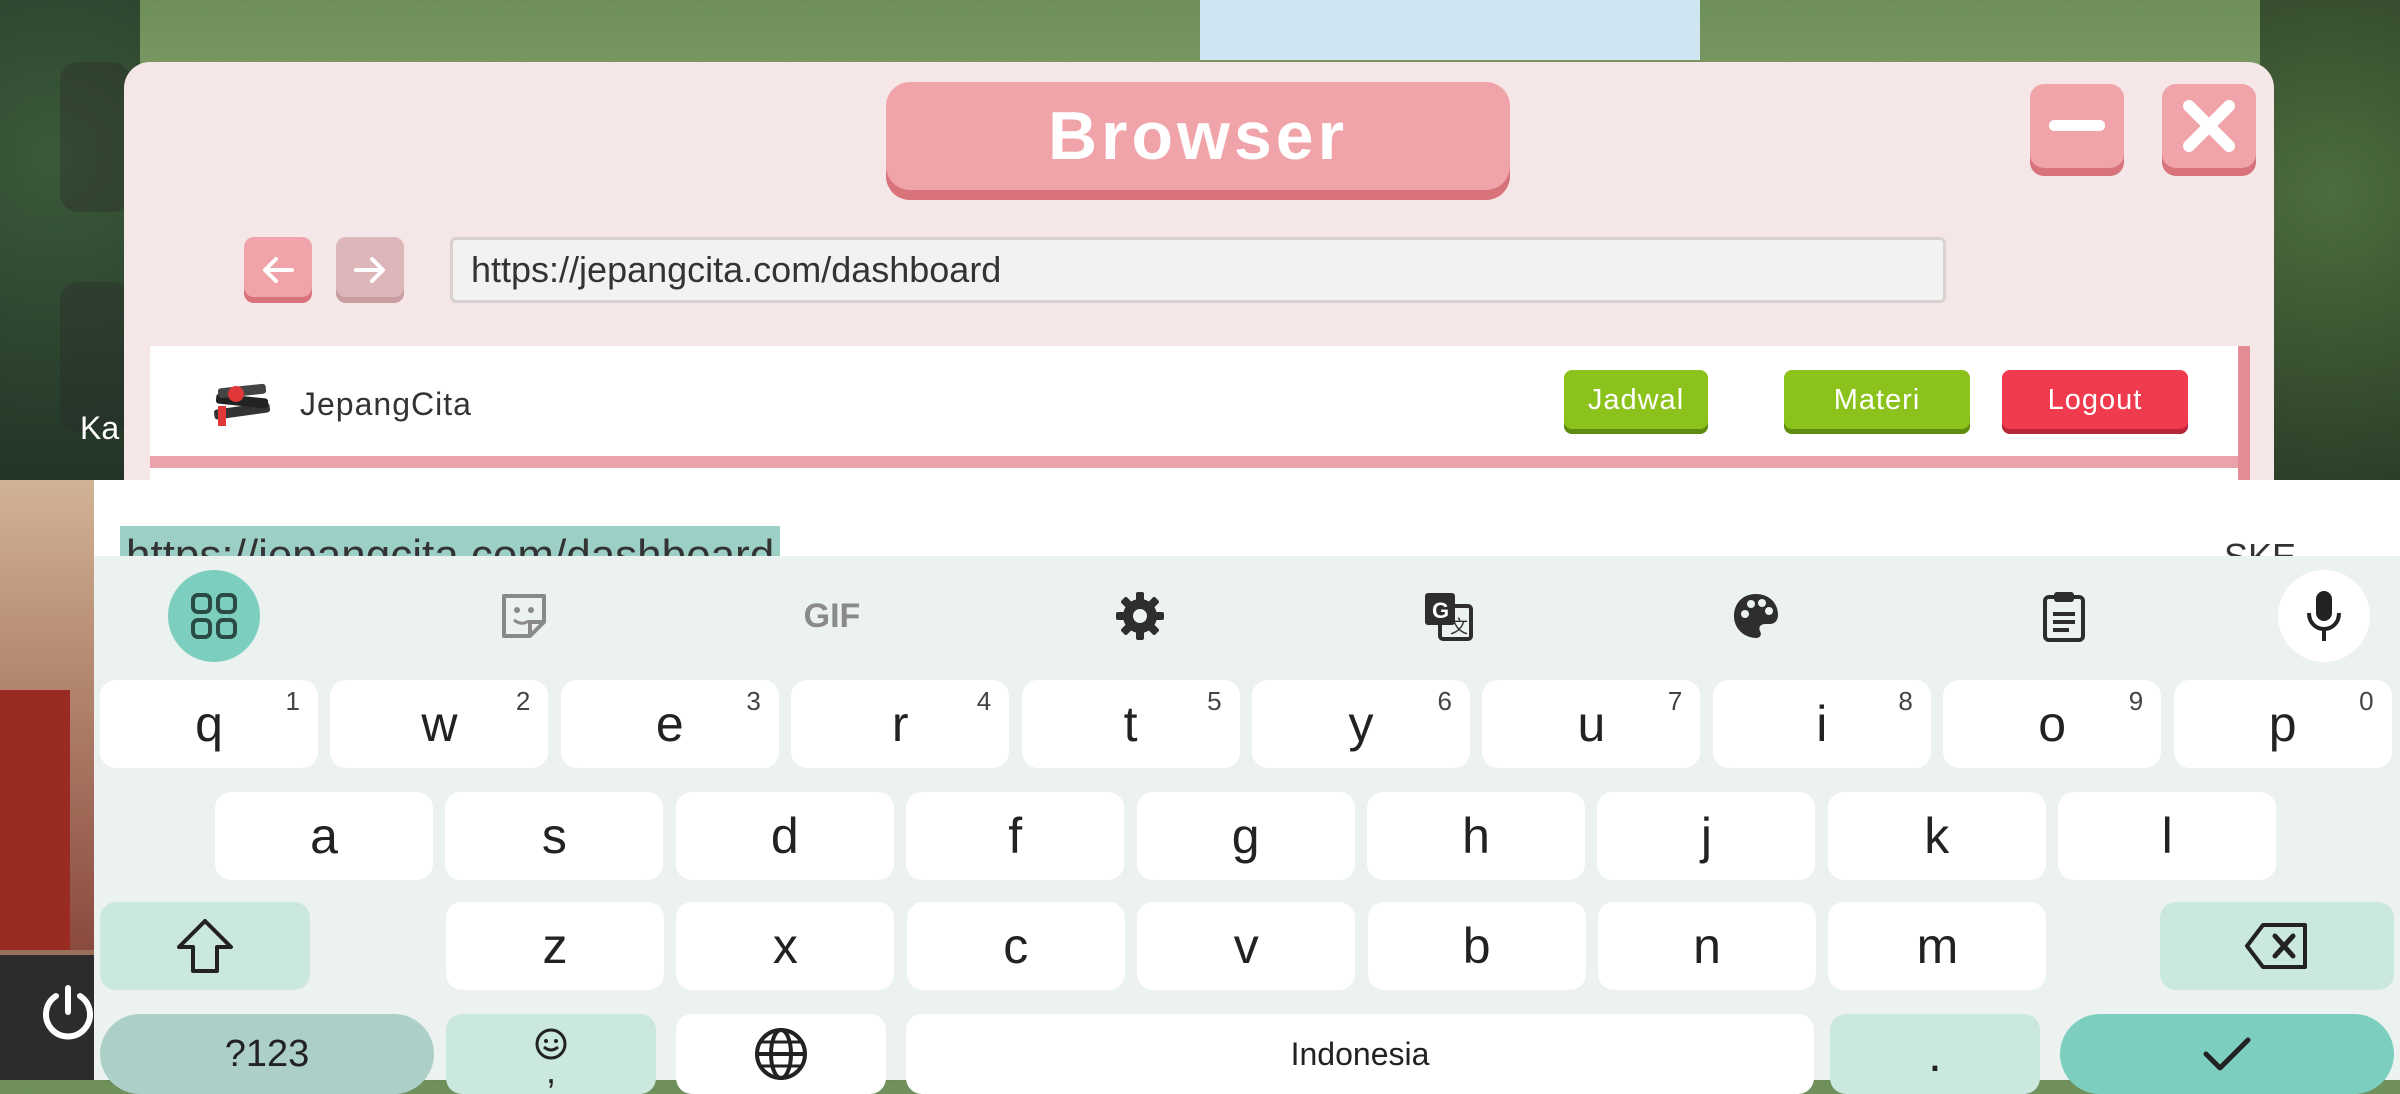 This screenshot has width=2400, height=1094. I want to click on key-u: u7, so click(1591, 724).